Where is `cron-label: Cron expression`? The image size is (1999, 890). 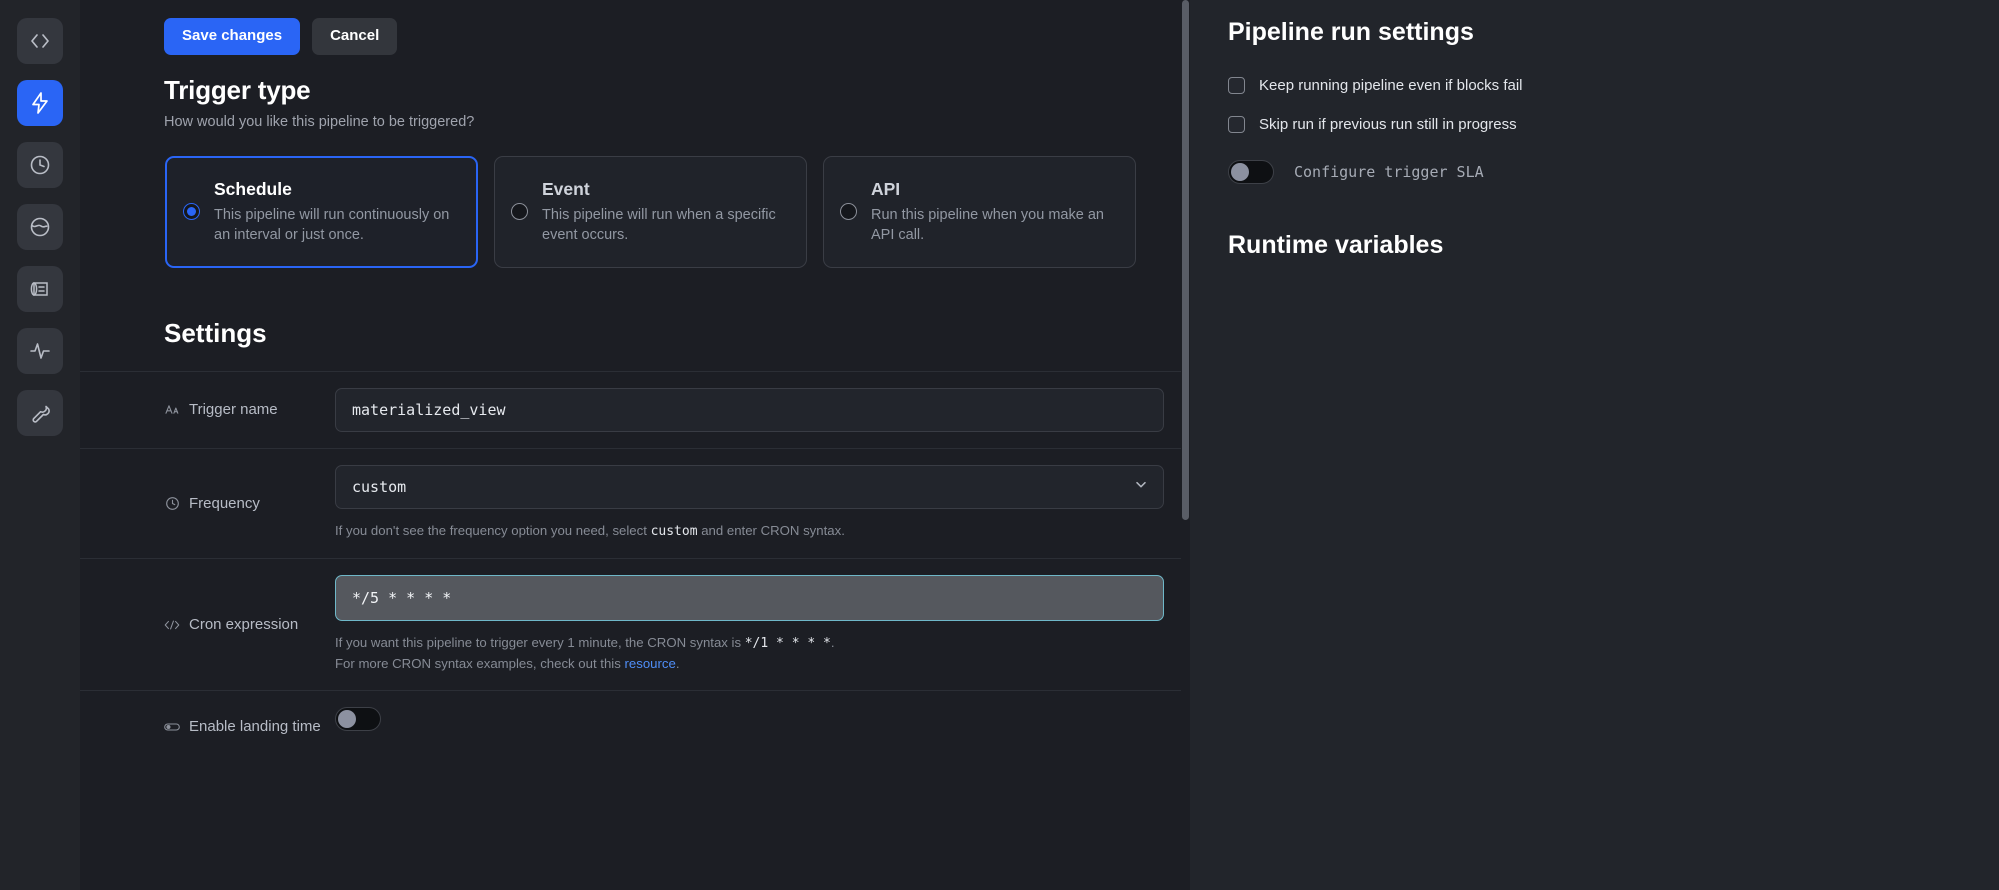 cron-label: Cron expression is located at coordinates (244, 625).